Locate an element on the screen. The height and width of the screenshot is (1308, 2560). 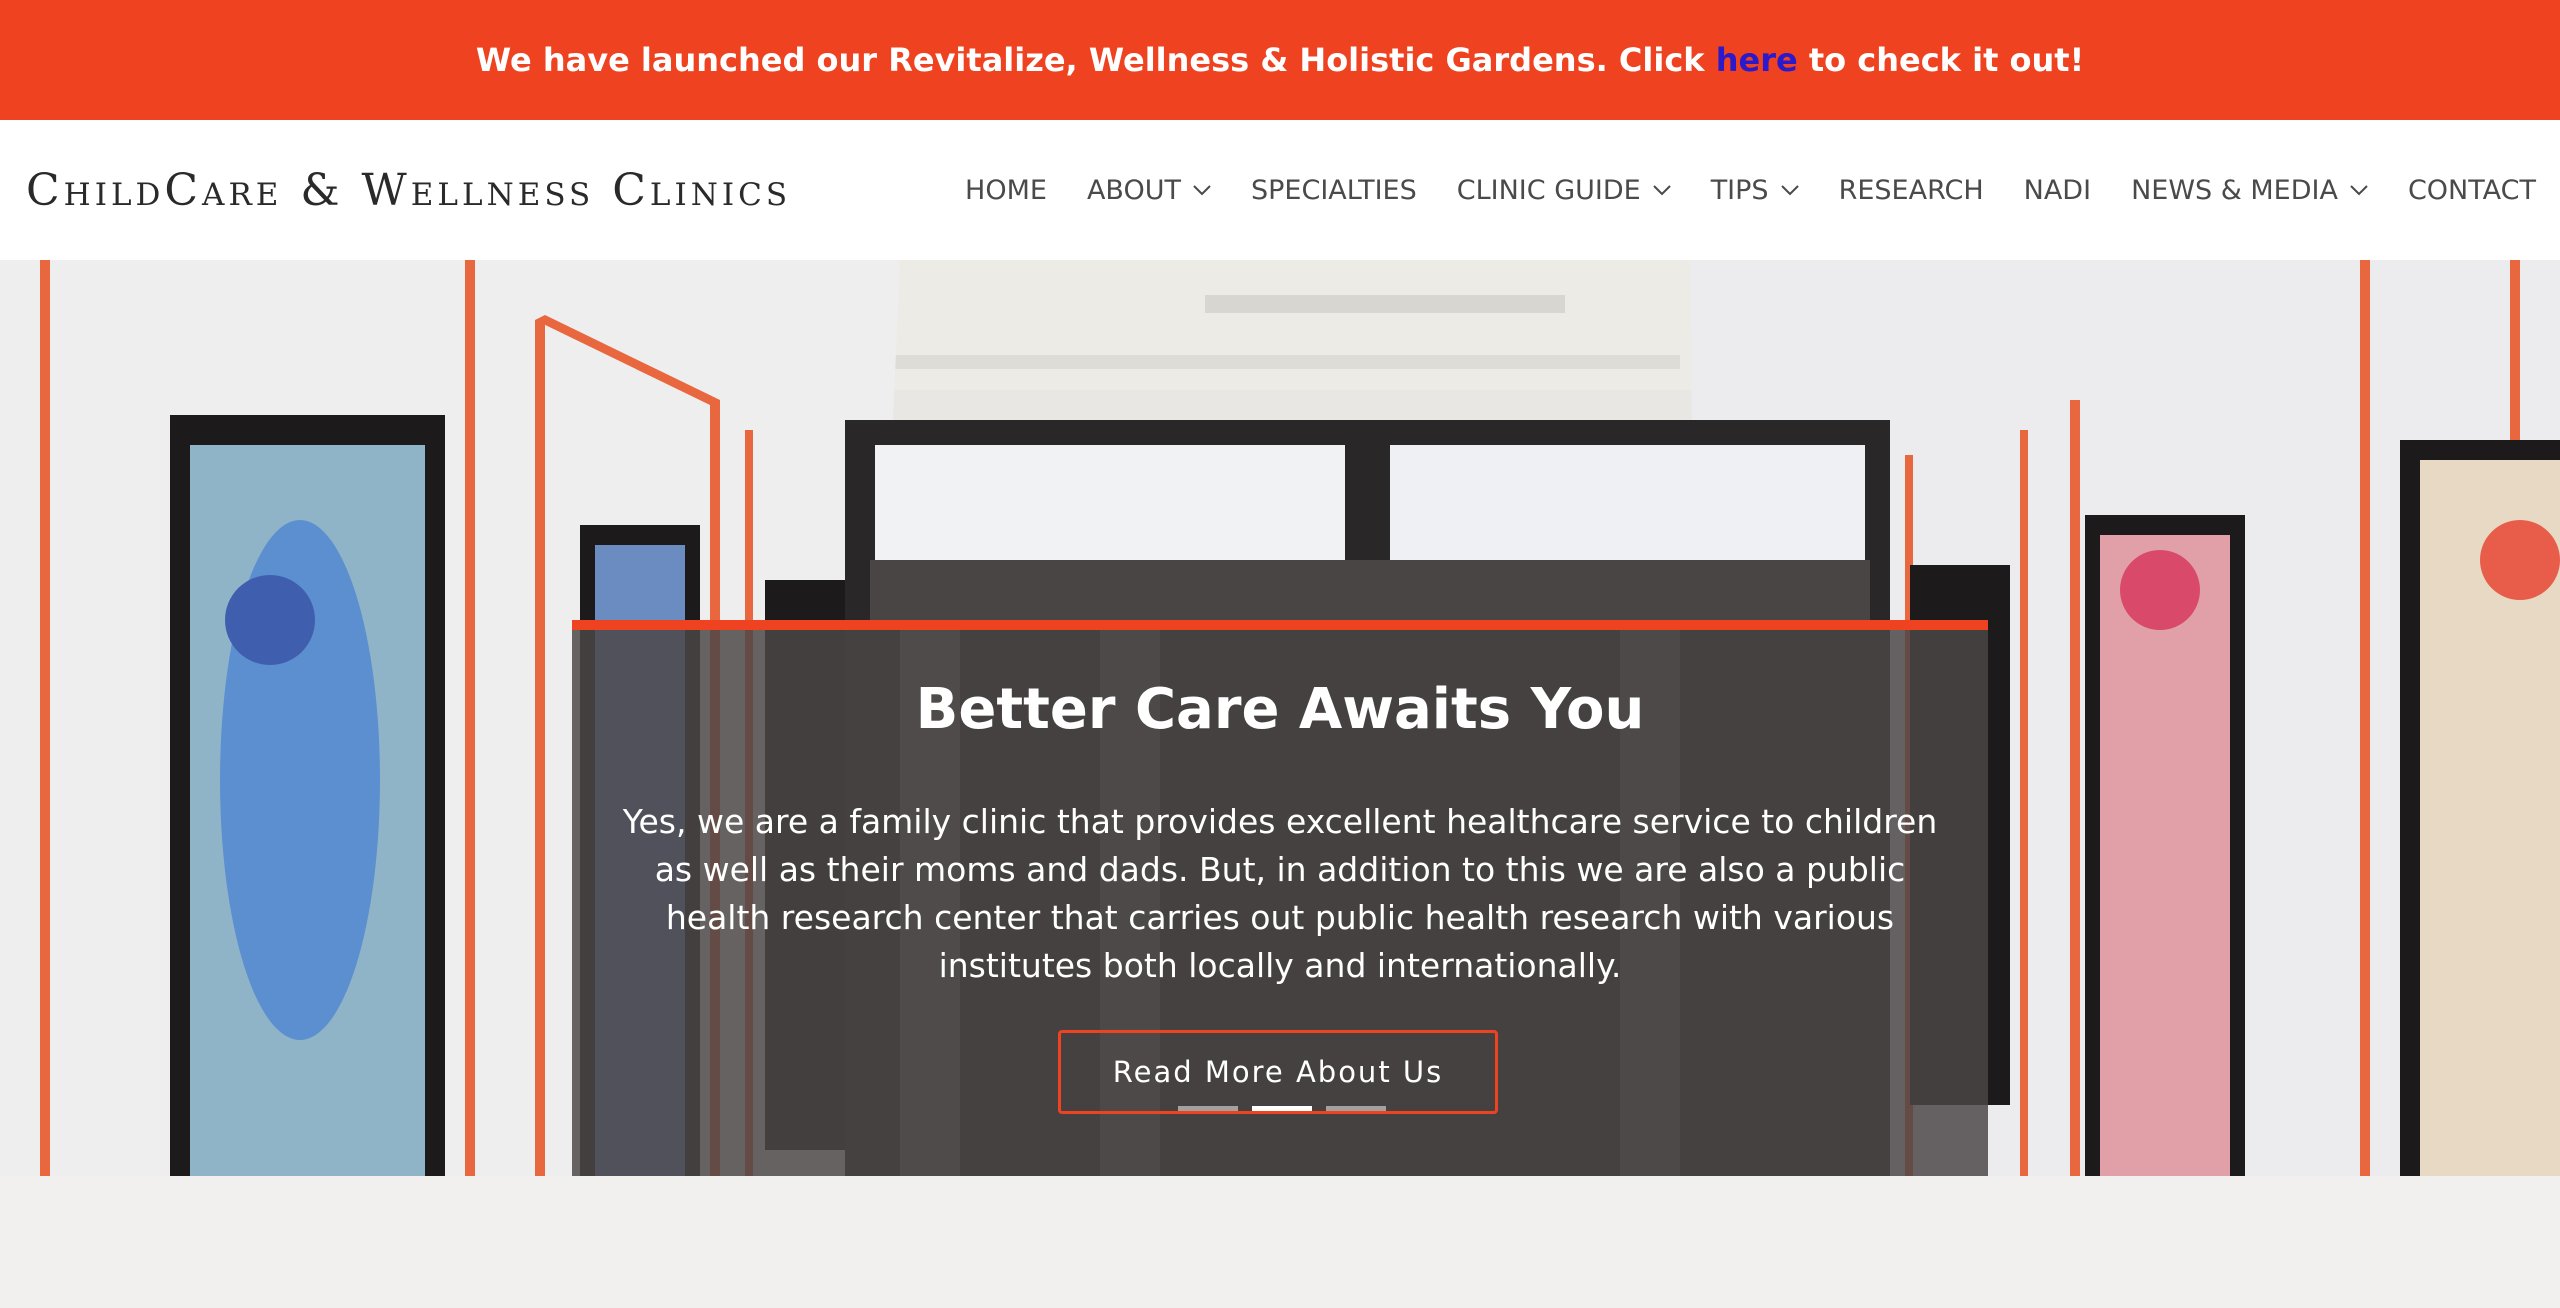
announcement-link: here is located at coordinates (1757, 60).